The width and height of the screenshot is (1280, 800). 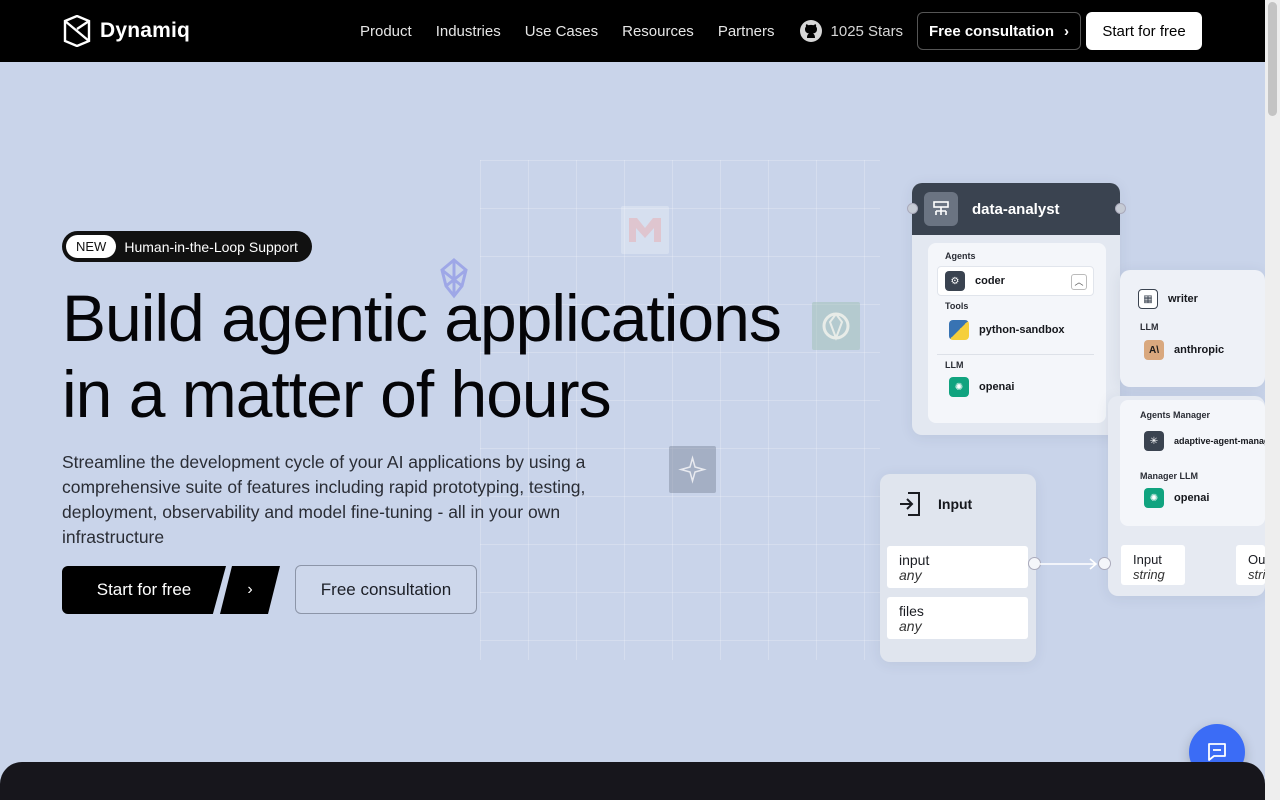 I want to click on start-for-free-button: Start for free, so click(x=1144, y=31).